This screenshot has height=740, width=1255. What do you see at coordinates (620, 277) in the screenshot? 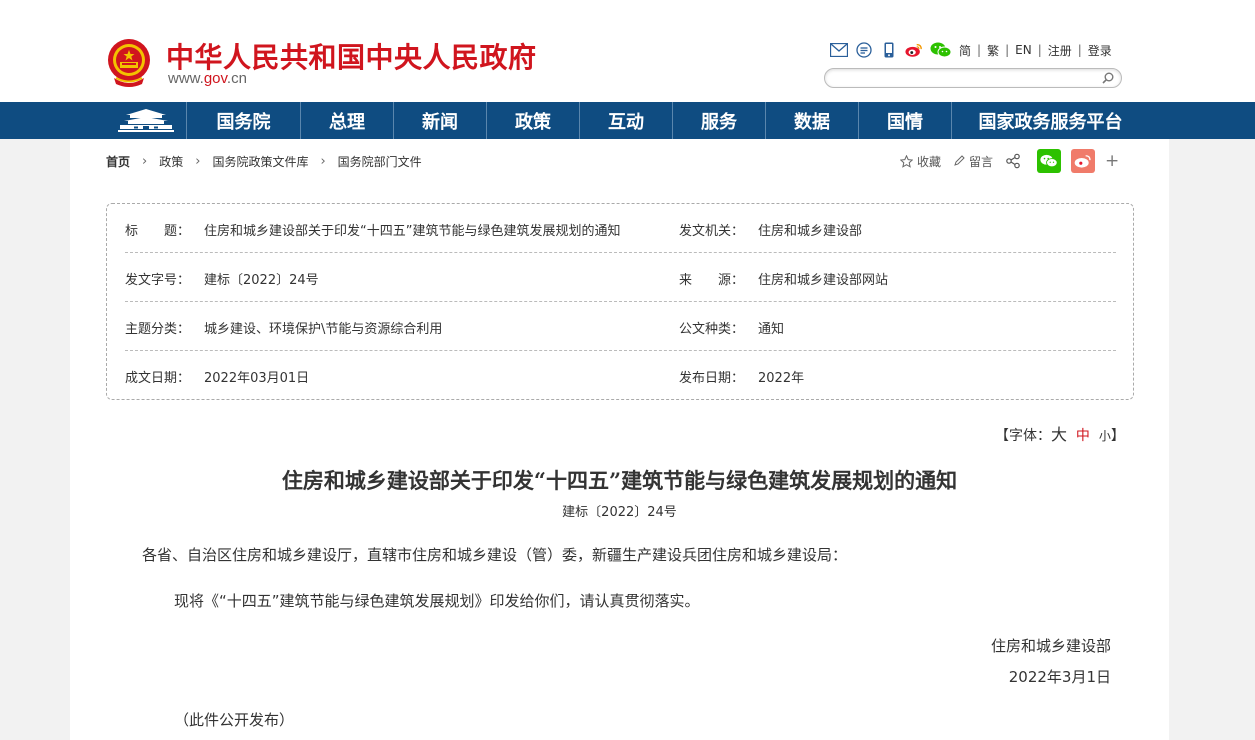
I see `meta-row: 发文字号： 建标〔2022〕24号 来 源： 住房和城乡建设部网站` at bounding box center [620, 277].